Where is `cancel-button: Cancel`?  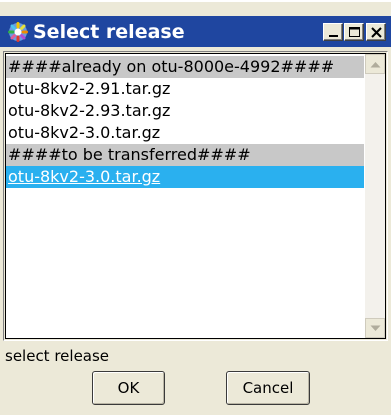 cancel-button: Cancel is located at coordinates (268, 388).